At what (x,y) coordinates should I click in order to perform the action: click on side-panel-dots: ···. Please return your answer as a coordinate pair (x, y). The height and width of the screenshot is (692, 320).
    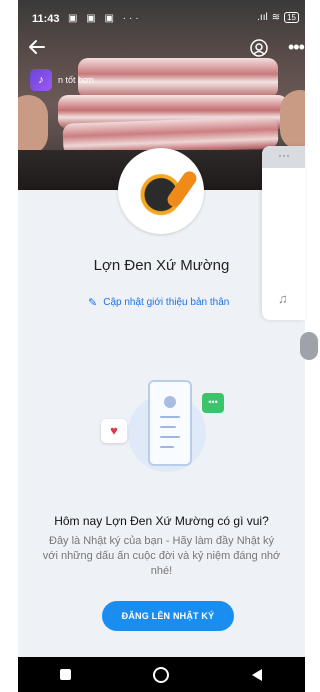
    Looking at the image, I should click on (283, 157).